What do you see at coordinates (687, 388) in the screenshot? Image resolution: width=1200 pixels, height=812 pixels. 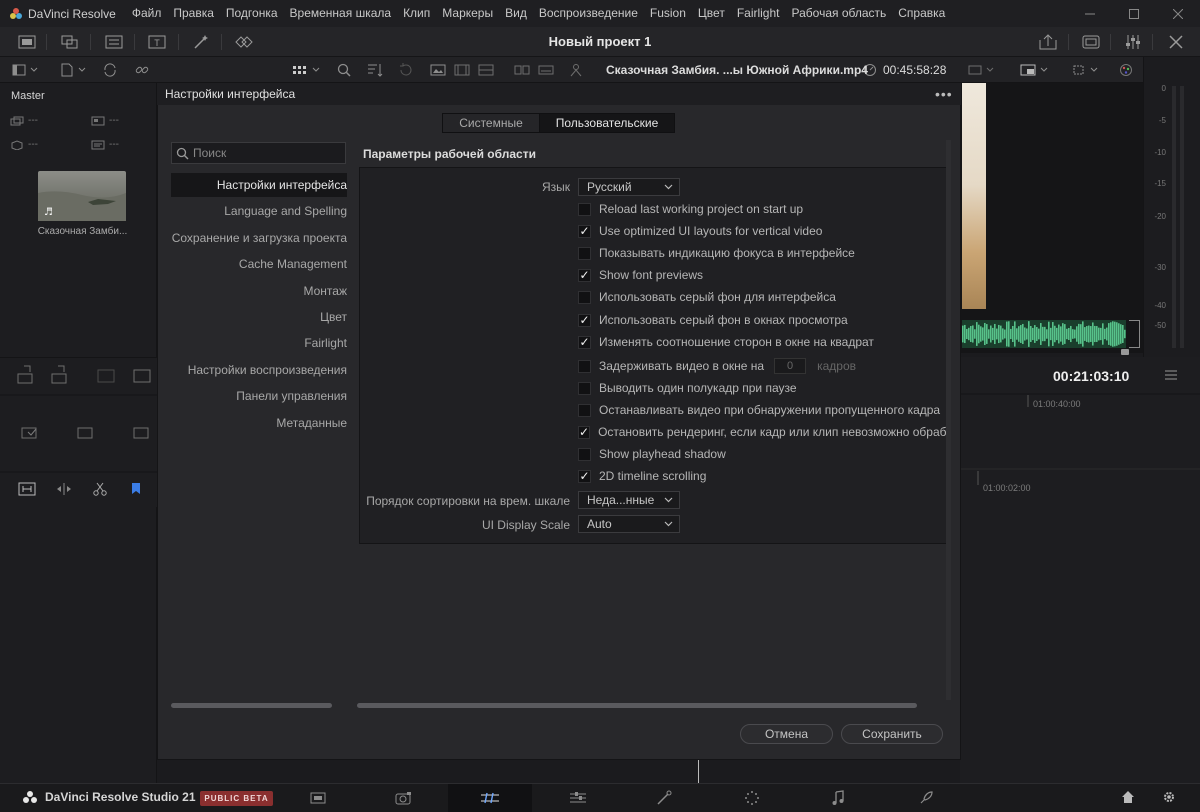 I see `option-single-field: Выводить один полукадр при паузе` at bounding box center [687, 388].